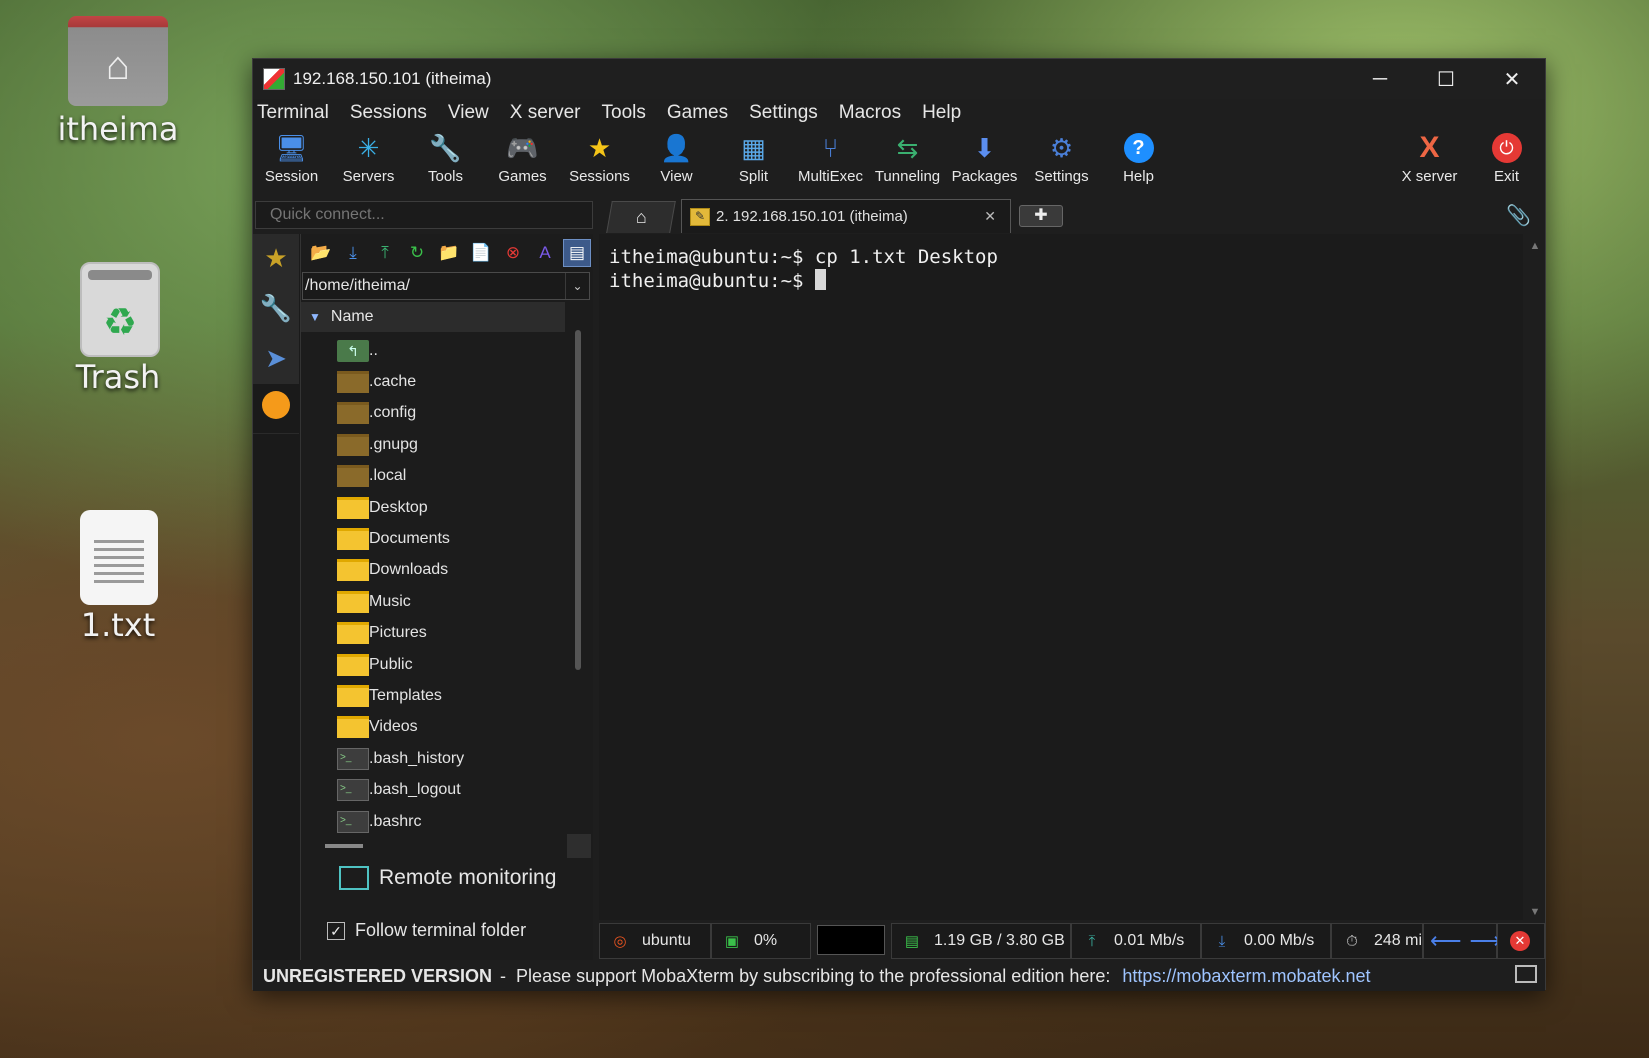  I want to click on file-row: >_ .bashrc, so click(433, 820).